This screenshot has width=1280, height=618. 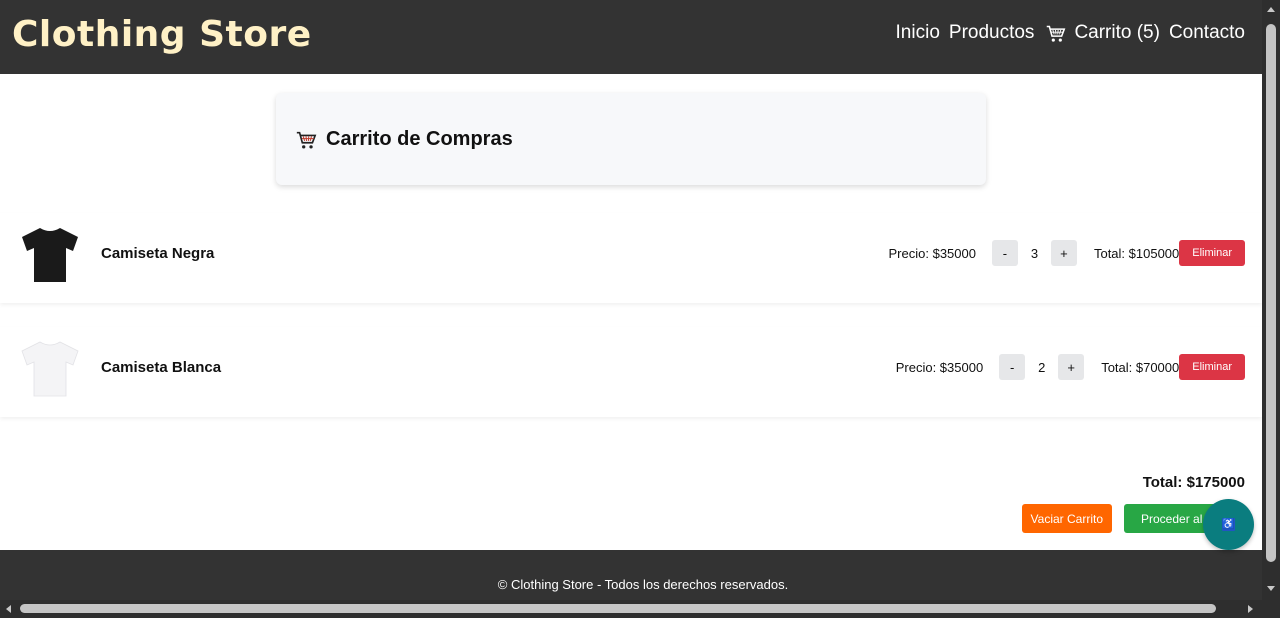 What do you see at coordinates (1136, 253) in the screenshot?
I see `item-total: Total: $105000` at bounding box center [1136, 253].